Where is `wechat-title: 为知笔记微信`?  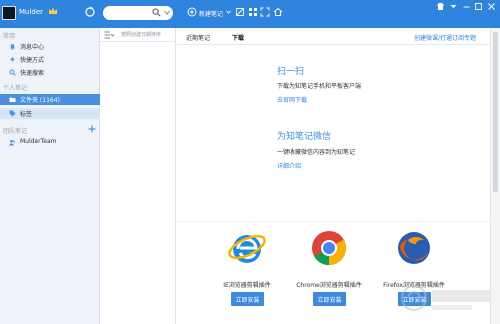
wechat-title: 为知笔记微信 is located at coordinates (304, 137).